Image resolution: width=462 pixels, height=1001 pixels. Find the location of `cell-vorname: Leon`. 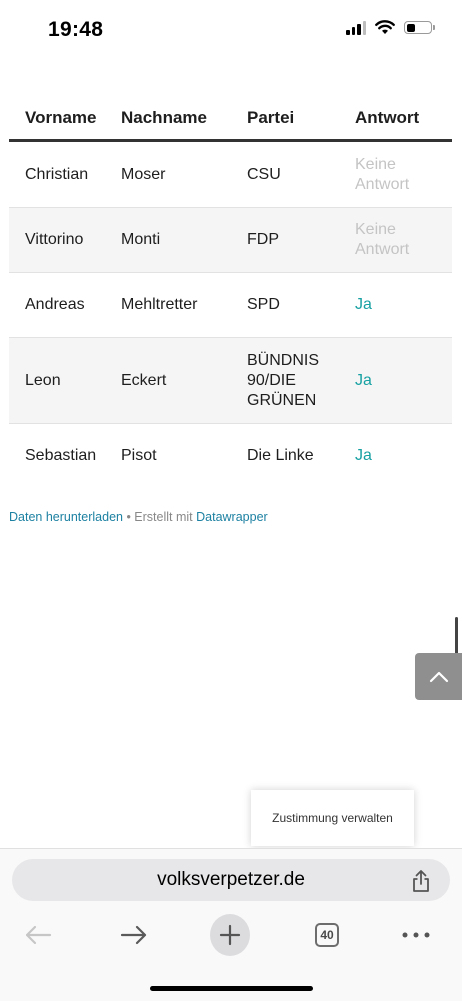

cell-vorname: Leon is located at coordinates (43, 380).